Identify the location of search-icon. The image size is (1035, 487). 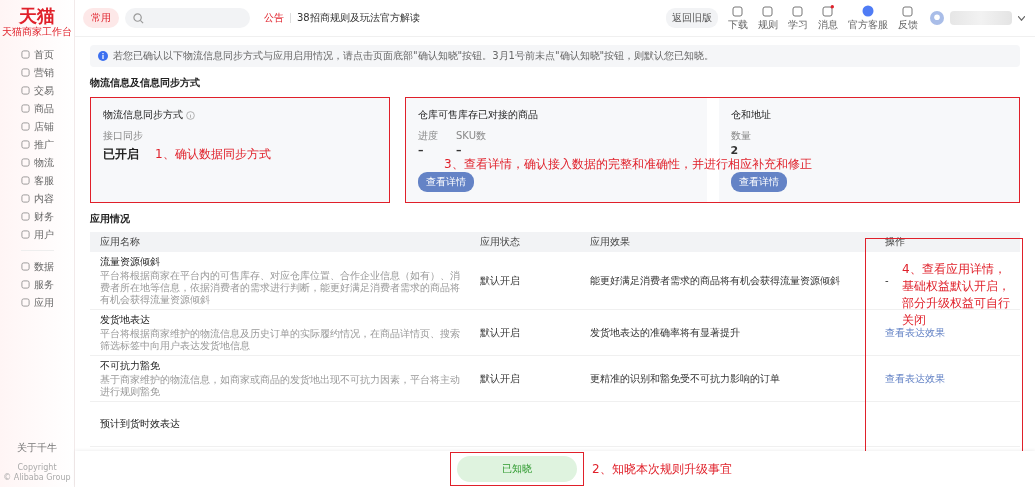
(138, 18).